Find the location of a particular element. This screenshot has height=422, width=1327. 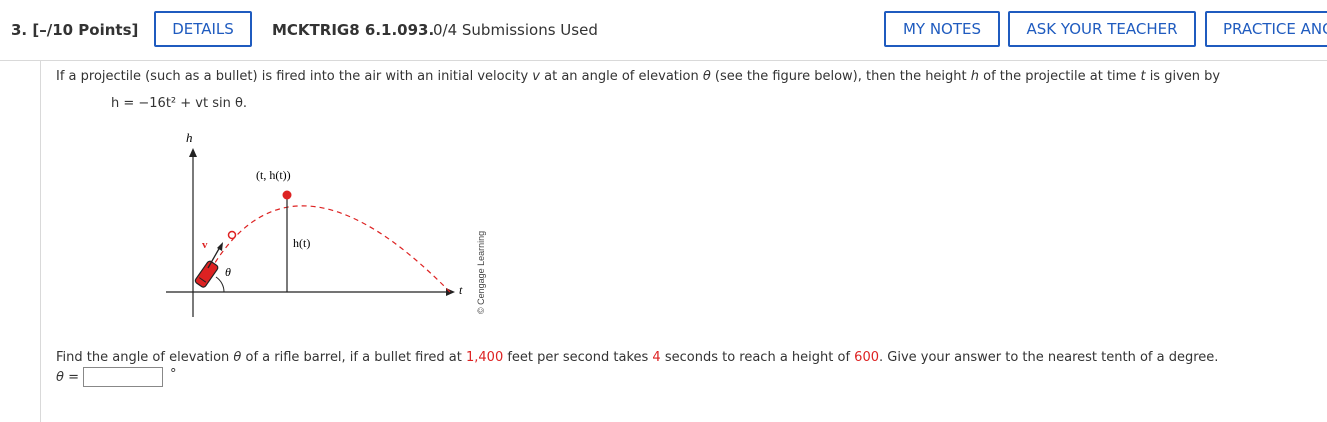

point-label: (t, h(t)) is located at coordinates (273, 175).